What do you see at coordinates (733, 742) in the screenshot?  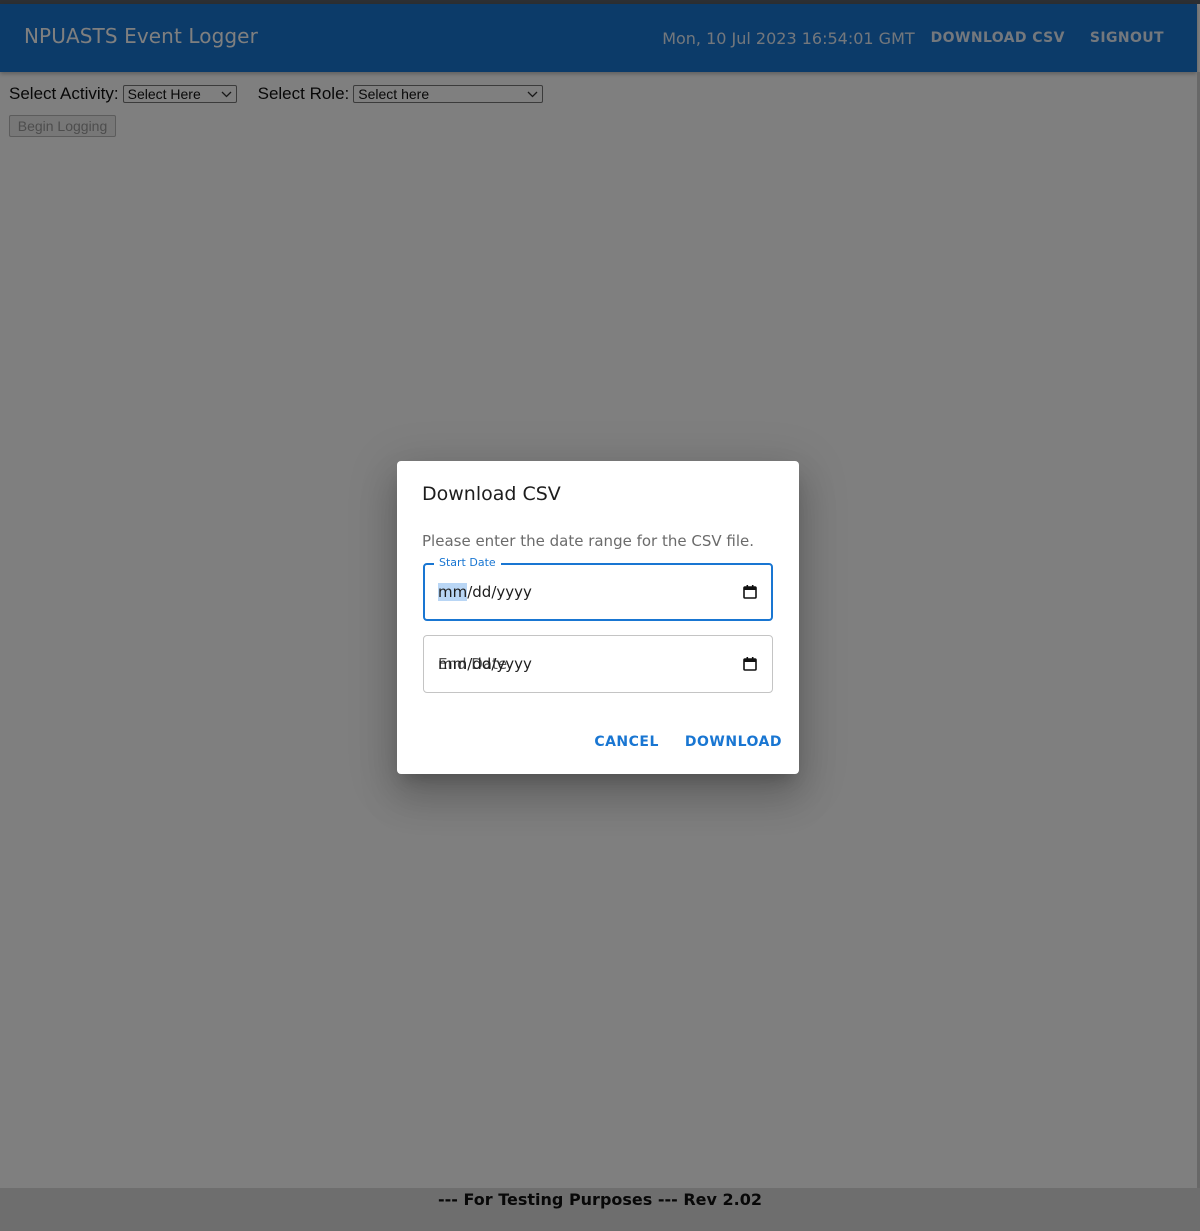 I see `download-button: DOWNLOAD` at bounding box center [733, 742].